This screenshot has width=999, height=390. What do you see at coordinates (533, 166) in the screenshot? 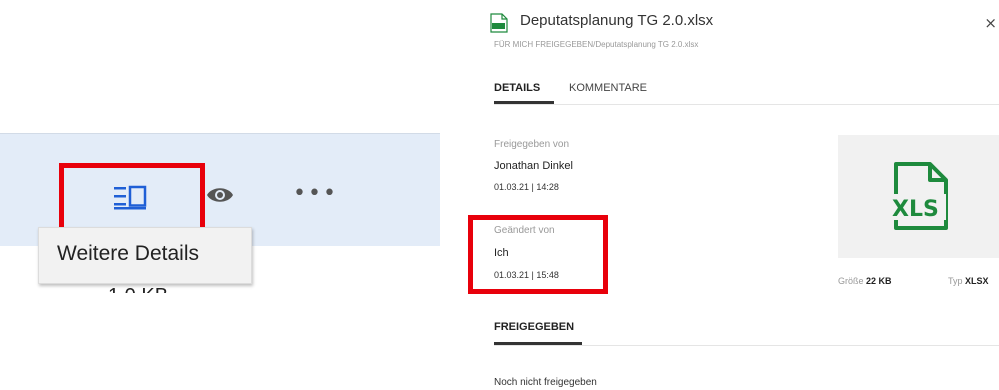
I see `shared-by-name: Jonathan Dinkel` at bounding box center [533, 166].